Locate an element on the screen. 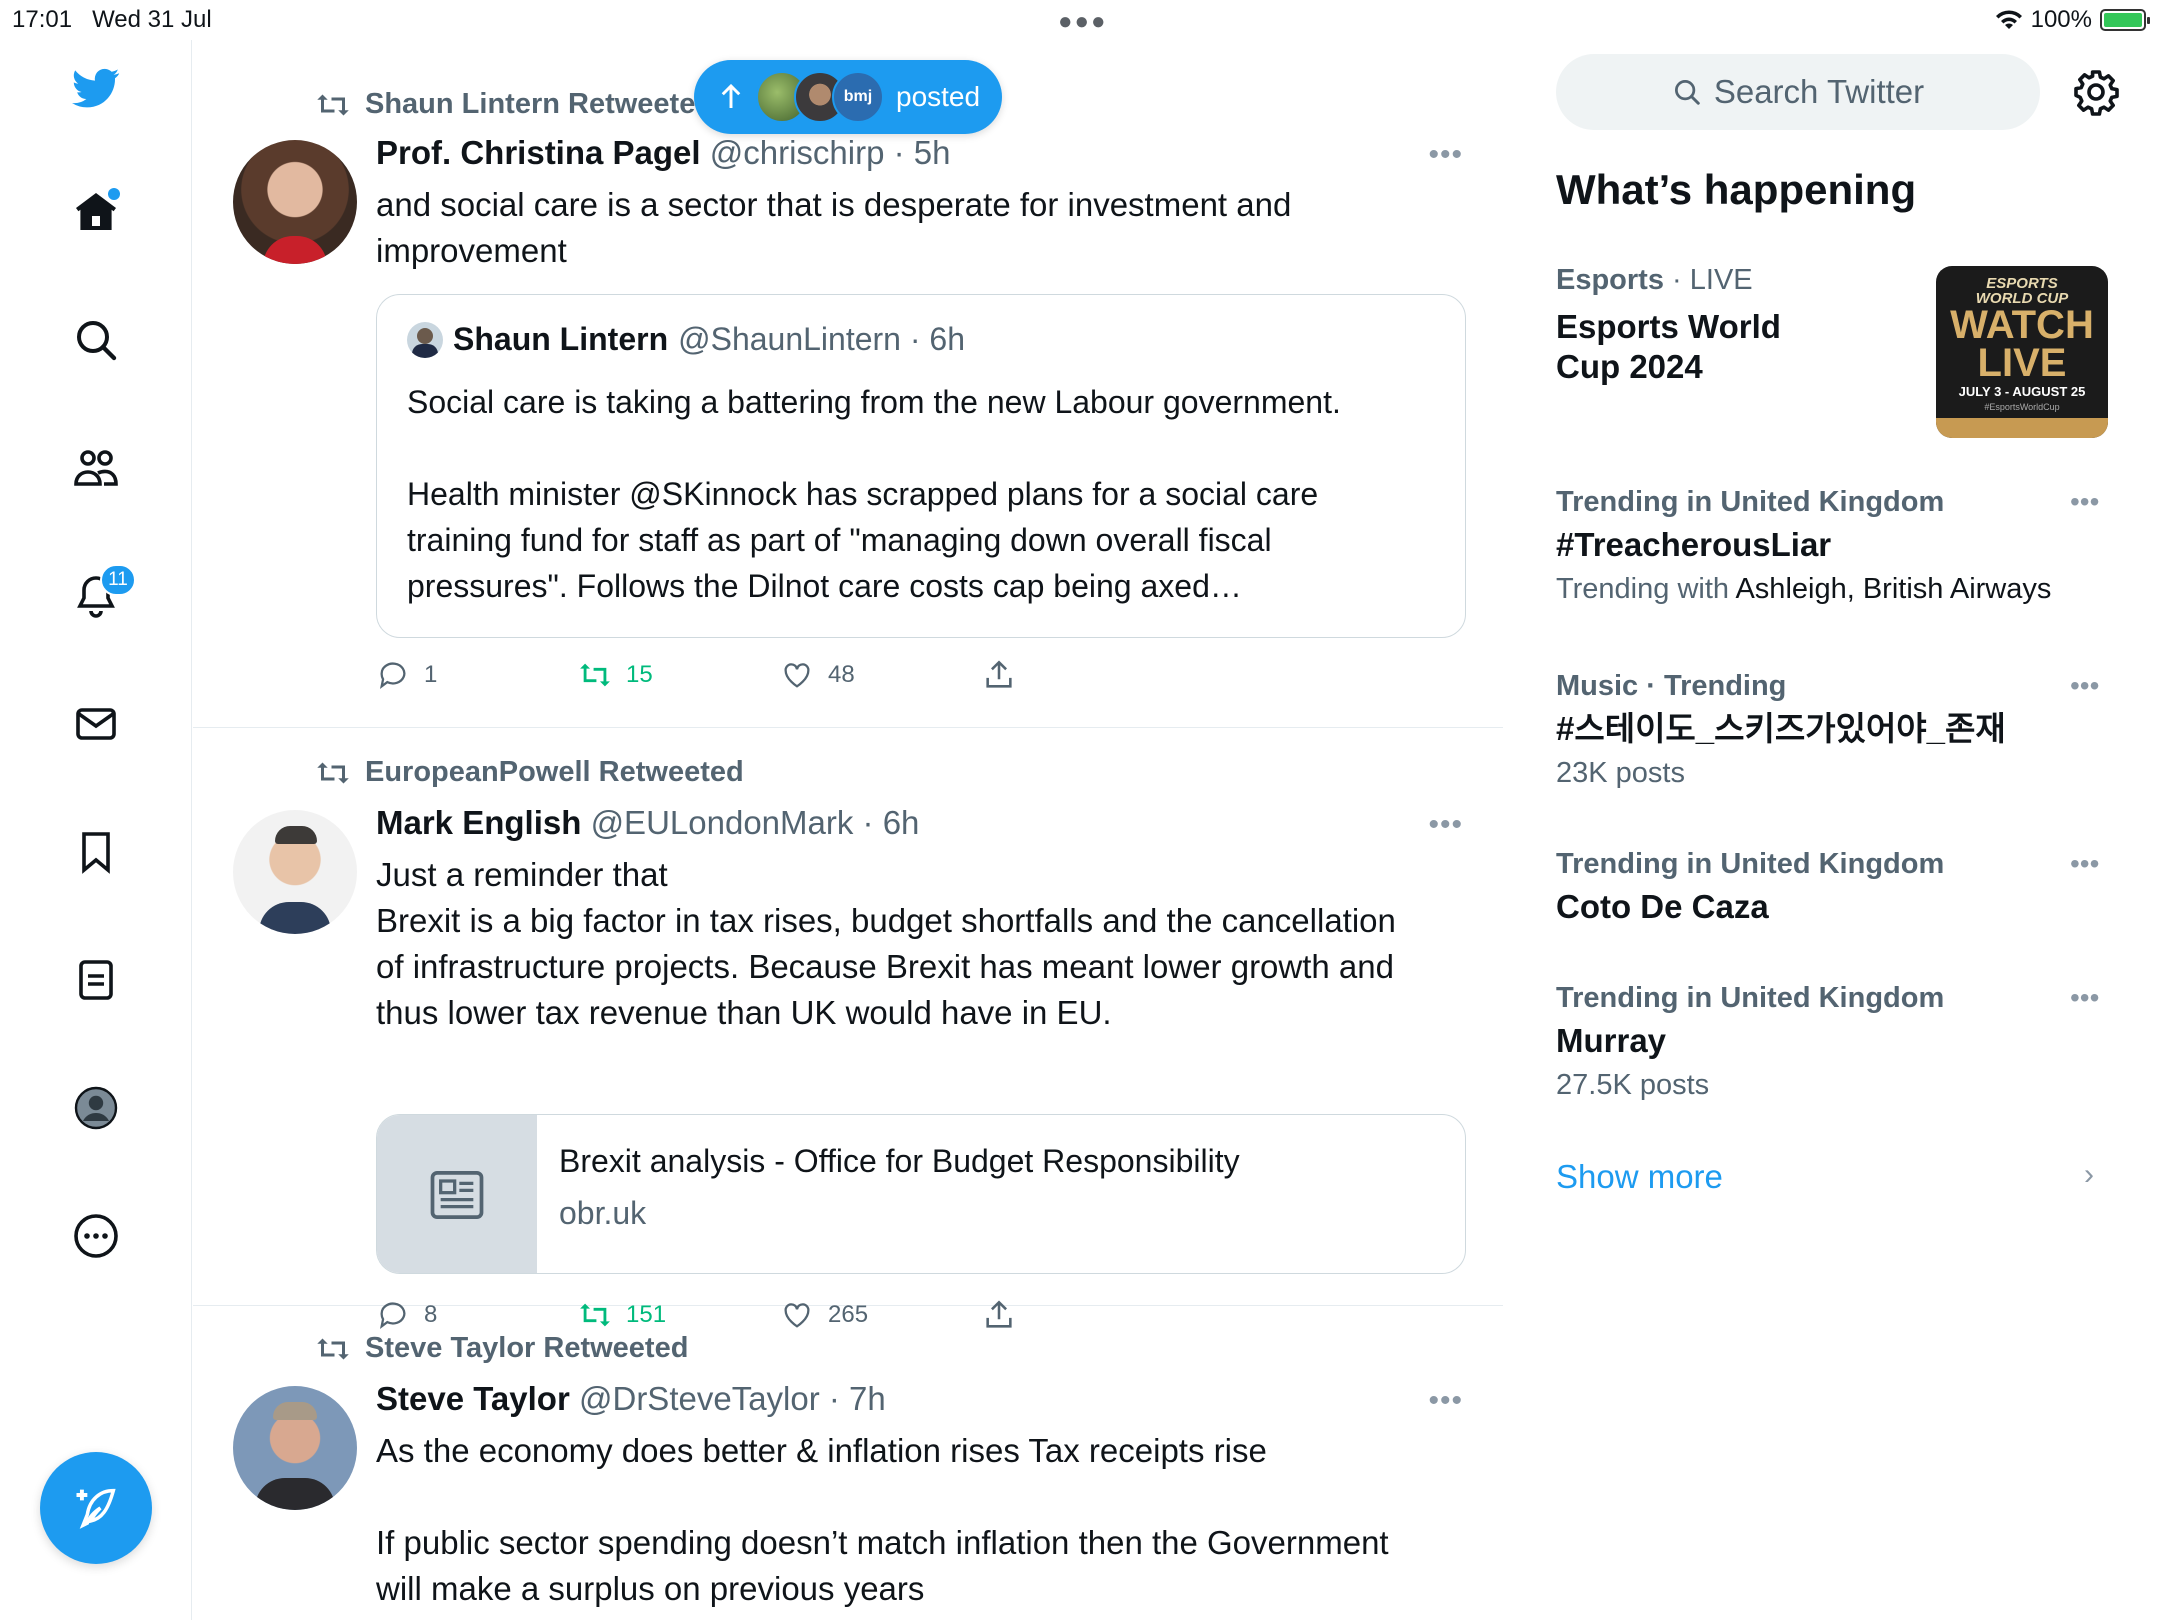  author-handle: @DrSteveTaylor is located at coordinates (699, 1398).